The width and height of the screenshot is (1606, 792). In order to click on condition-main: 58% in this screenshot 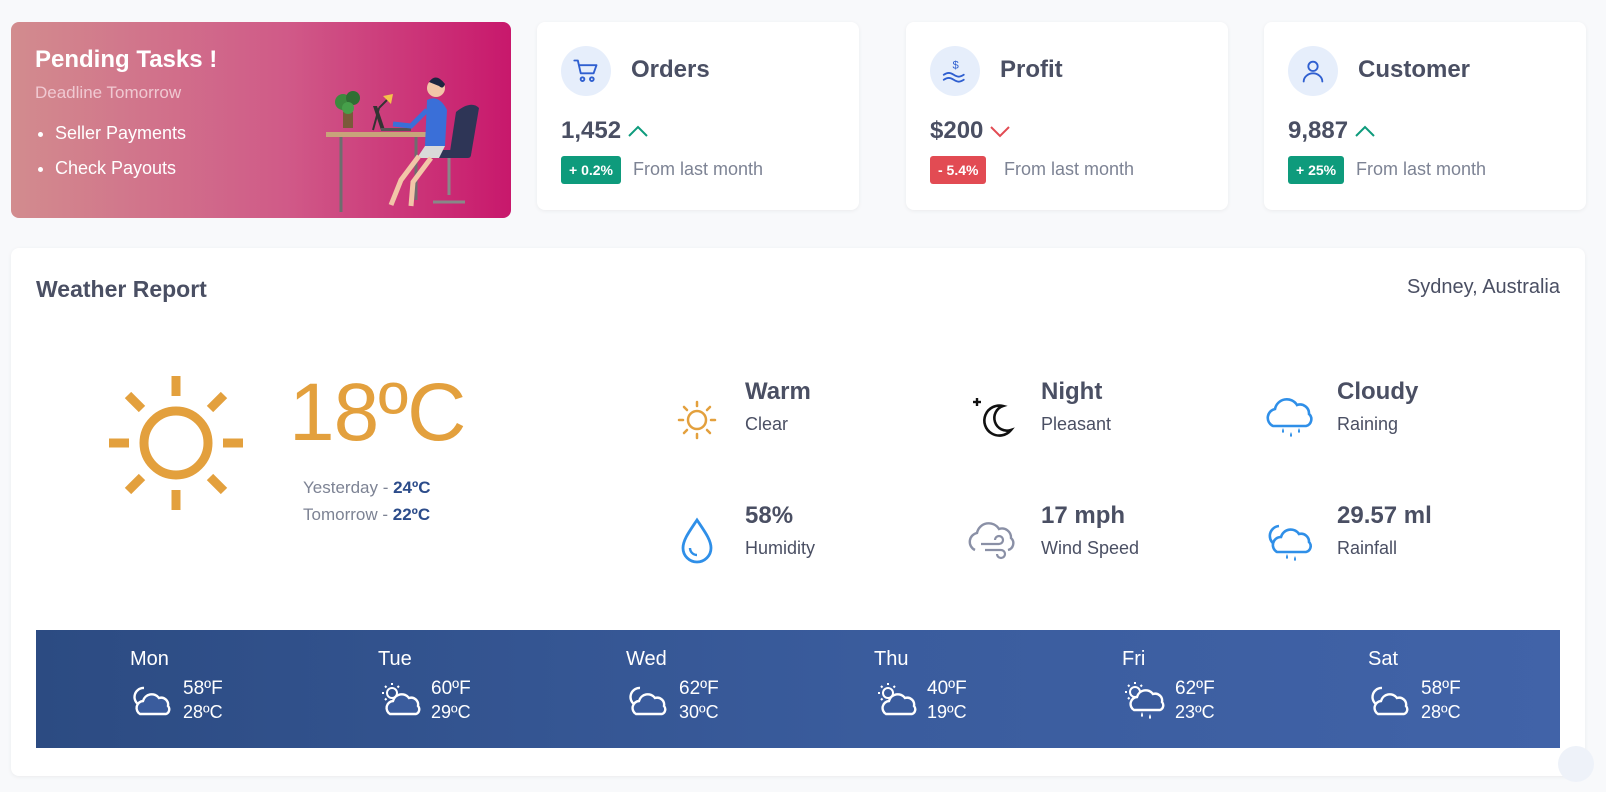, I will do `click(769, 515)`.